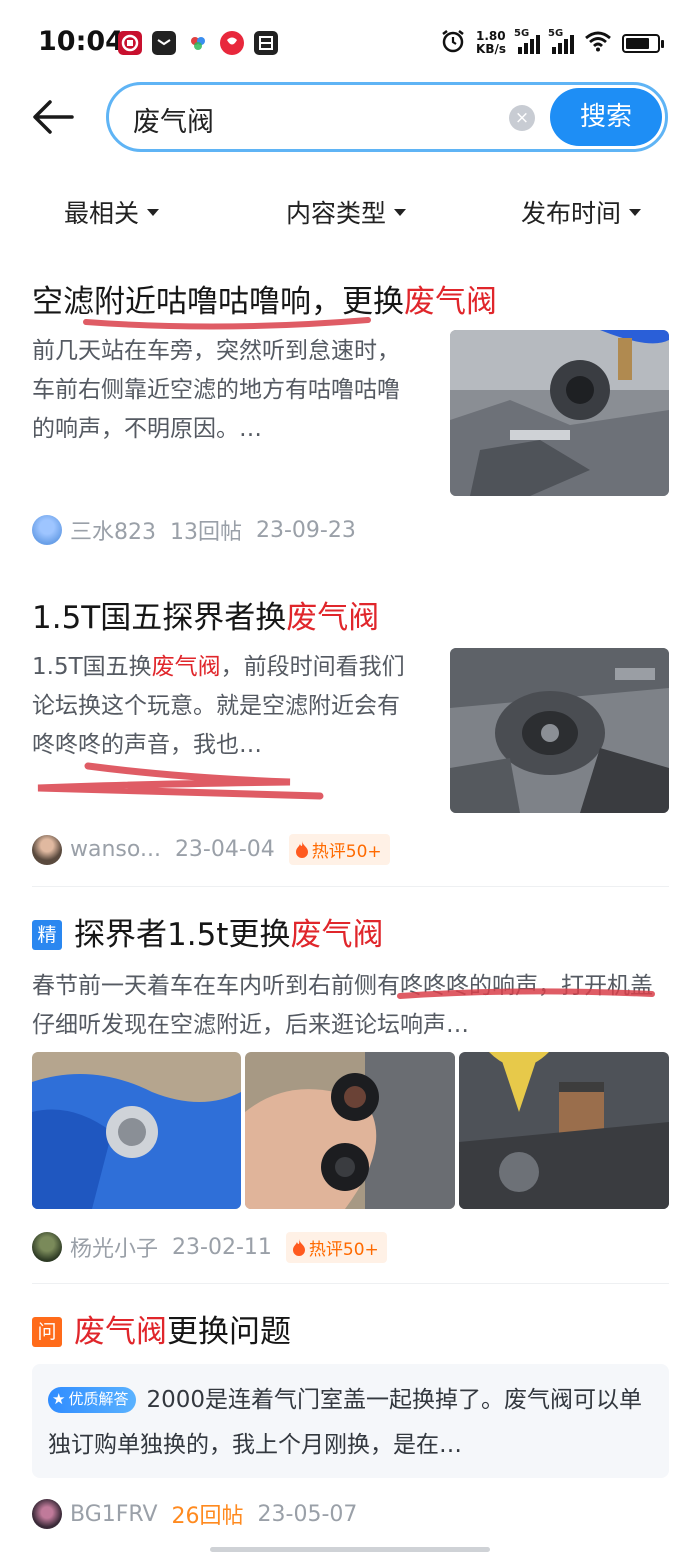  What do you see at coordinates (571, 213) in the screenshot?
I see `filter-label: 发布时间` at bounding box center [571, 213].